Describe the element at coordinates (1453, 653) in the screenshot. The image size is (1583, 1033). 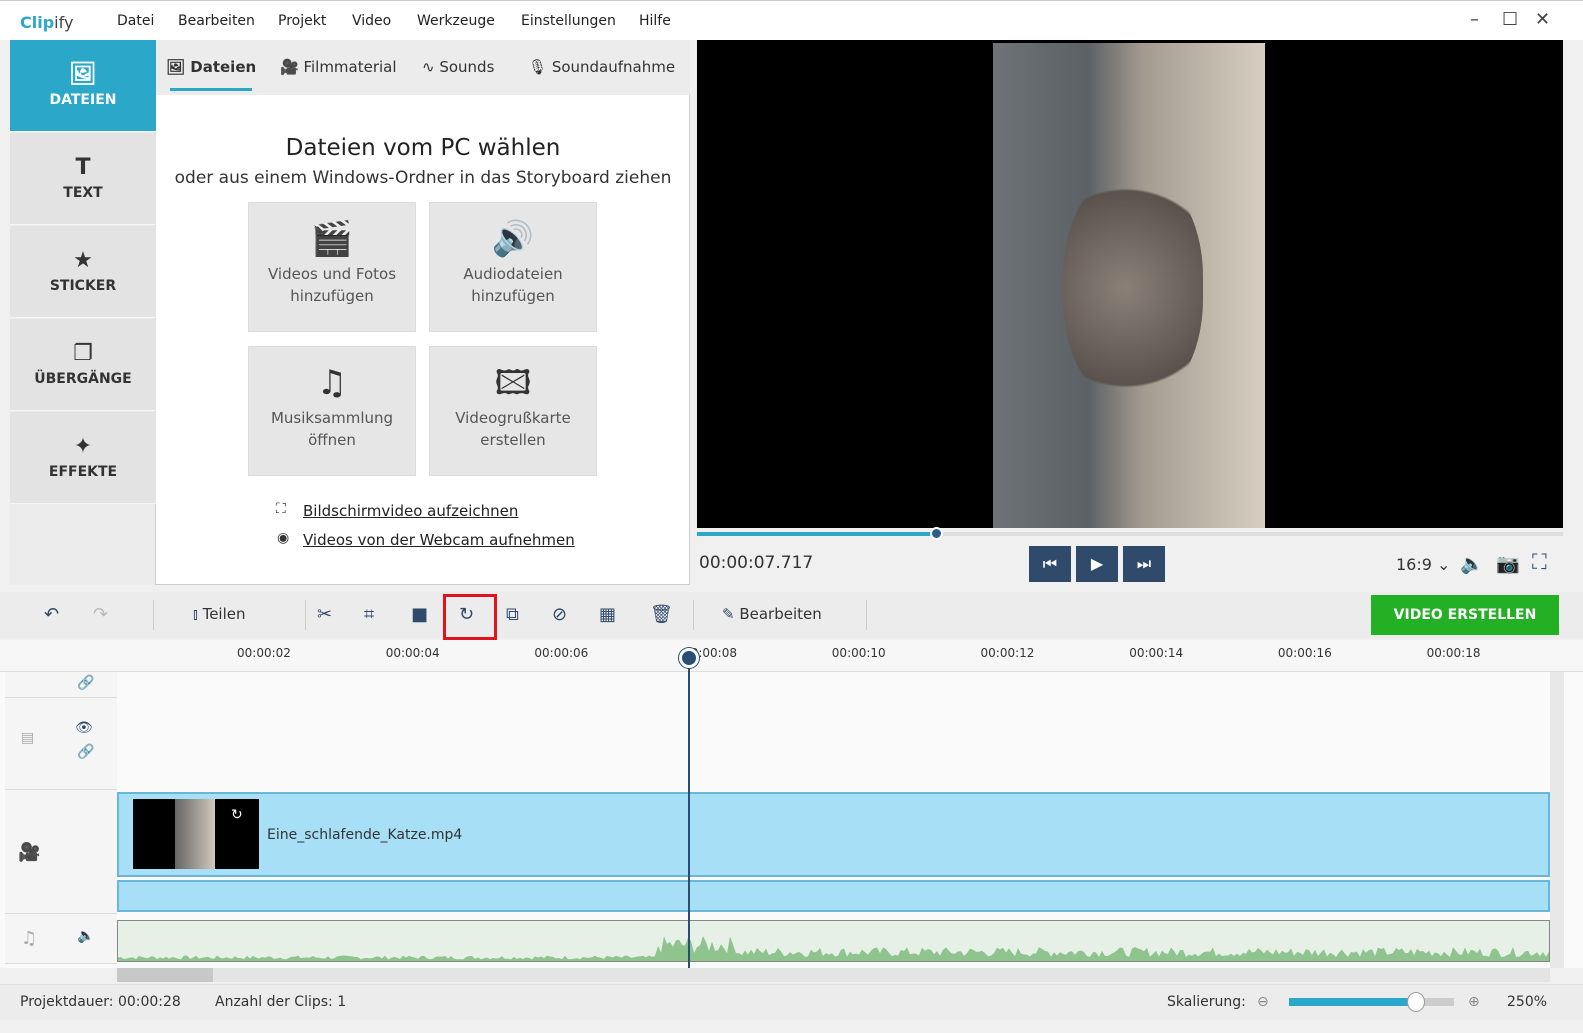
I see `ruler-tick-label: 00:00:18` at that location.